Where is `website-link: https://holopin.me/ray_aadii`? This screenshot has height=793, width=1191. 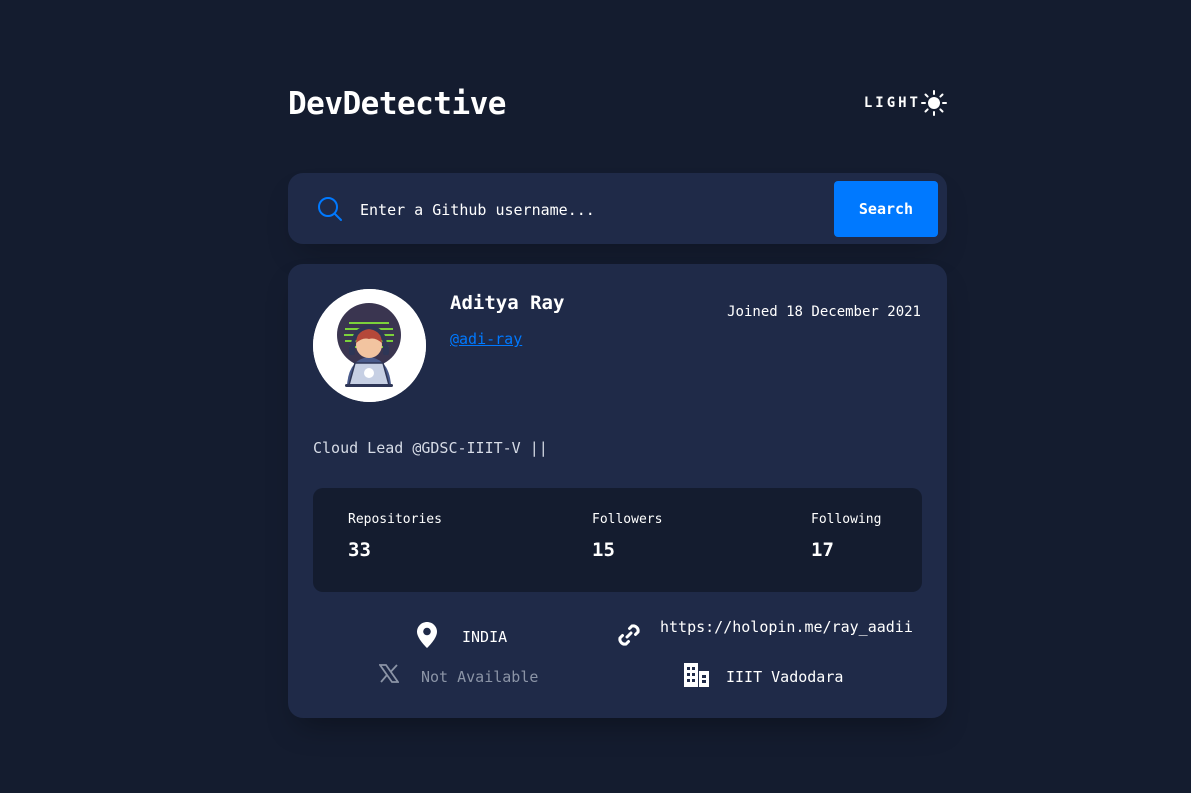 website-link: https://holopin.me/ray_aadii is located at coordinates (793, 627).